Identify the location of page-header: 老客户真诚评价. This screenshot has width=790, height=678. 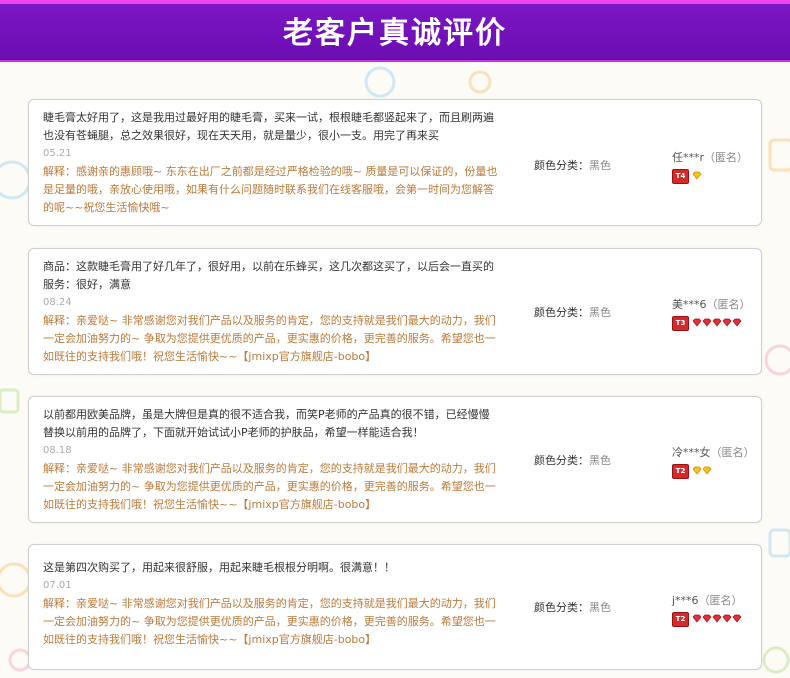
(395, 31).